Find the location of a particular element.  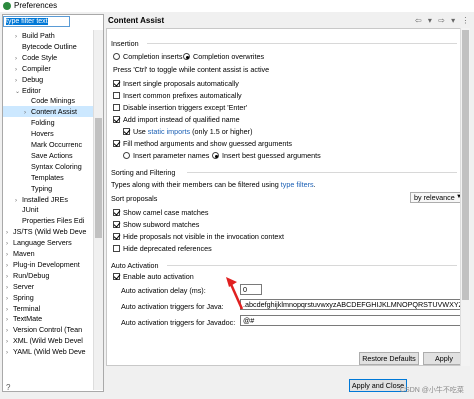

type-filters-link: type filters is located at coordinates (297, 184).